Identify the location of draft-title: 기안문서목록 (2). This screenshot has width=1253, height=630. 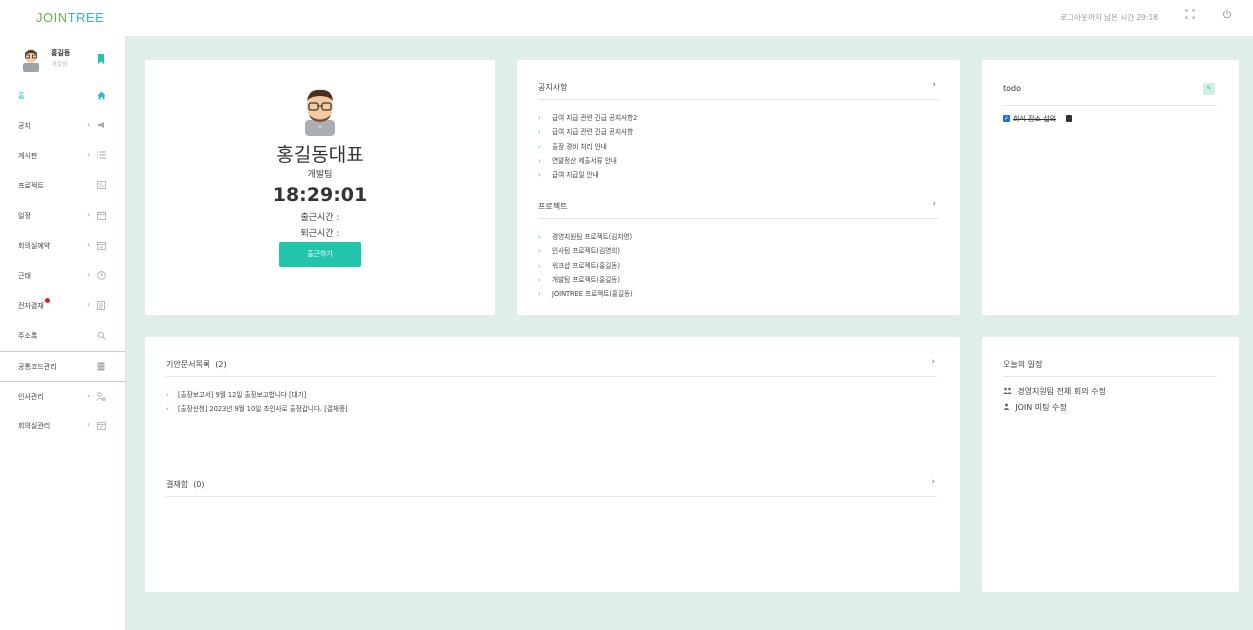
(196, 364).